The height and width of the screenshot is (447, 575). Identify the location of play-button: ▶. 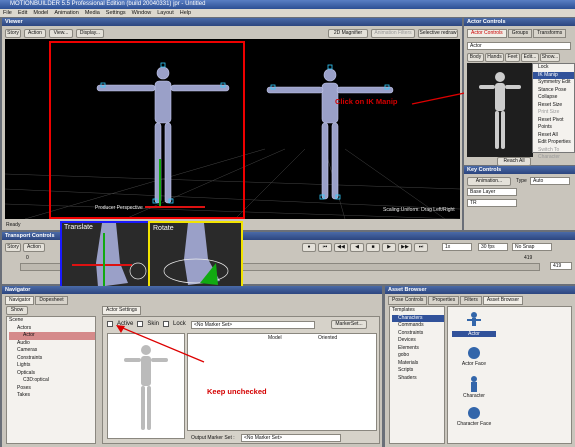
(389, 247).